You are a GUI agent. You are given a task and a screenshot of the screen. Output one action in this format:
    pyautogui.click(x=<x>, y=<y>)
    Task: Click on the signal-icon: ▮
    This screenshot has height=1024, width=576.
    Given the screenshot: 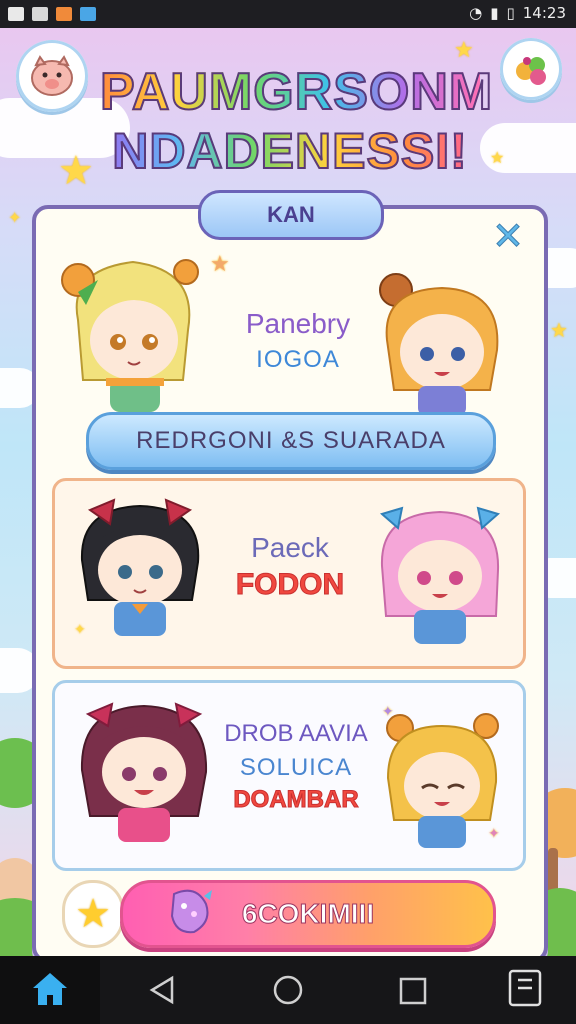 What is the action you would take?
    pyautogui.click(x=494, y=13)
    